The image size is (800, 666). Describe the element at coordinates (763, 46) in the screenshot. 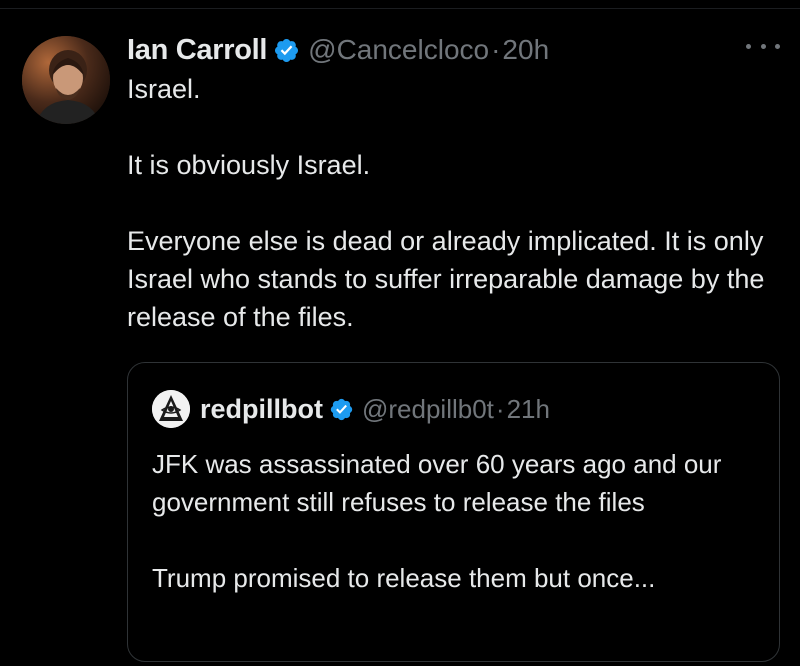

I see `more-options-icon` at that location.